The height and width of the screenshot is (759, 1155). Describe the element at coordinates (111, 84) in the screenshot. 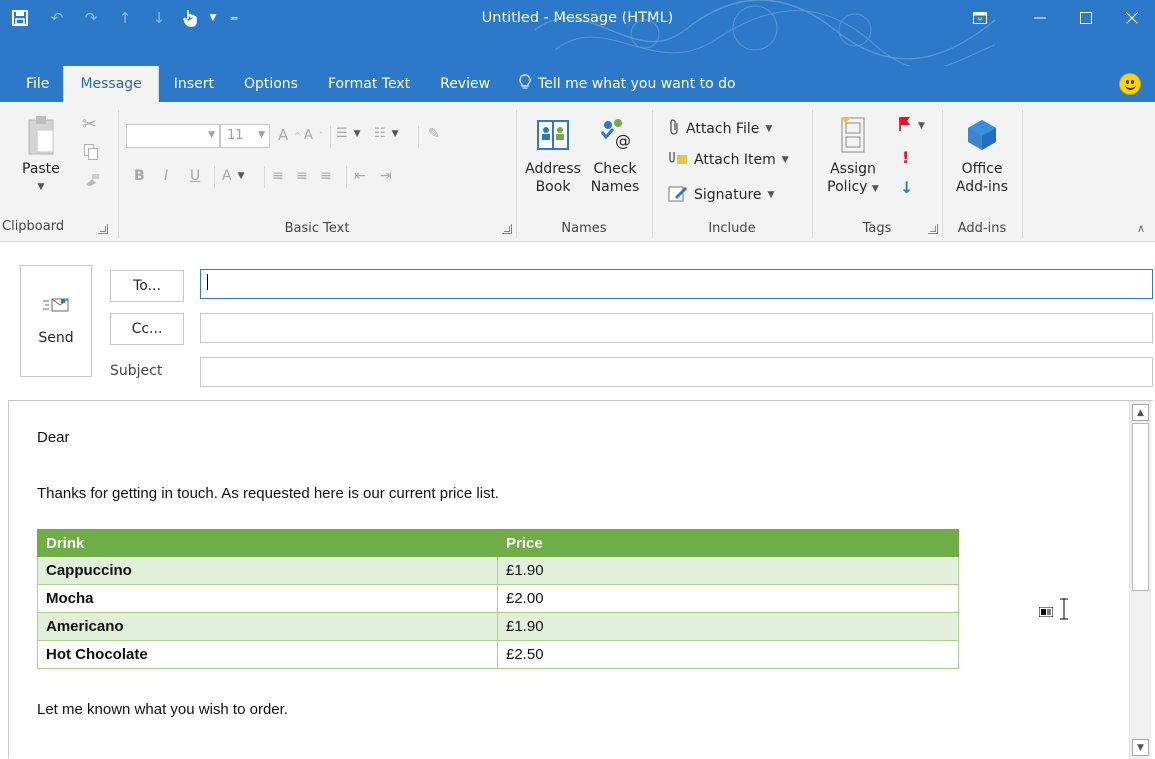

I see `tab-message: Message` at that location.